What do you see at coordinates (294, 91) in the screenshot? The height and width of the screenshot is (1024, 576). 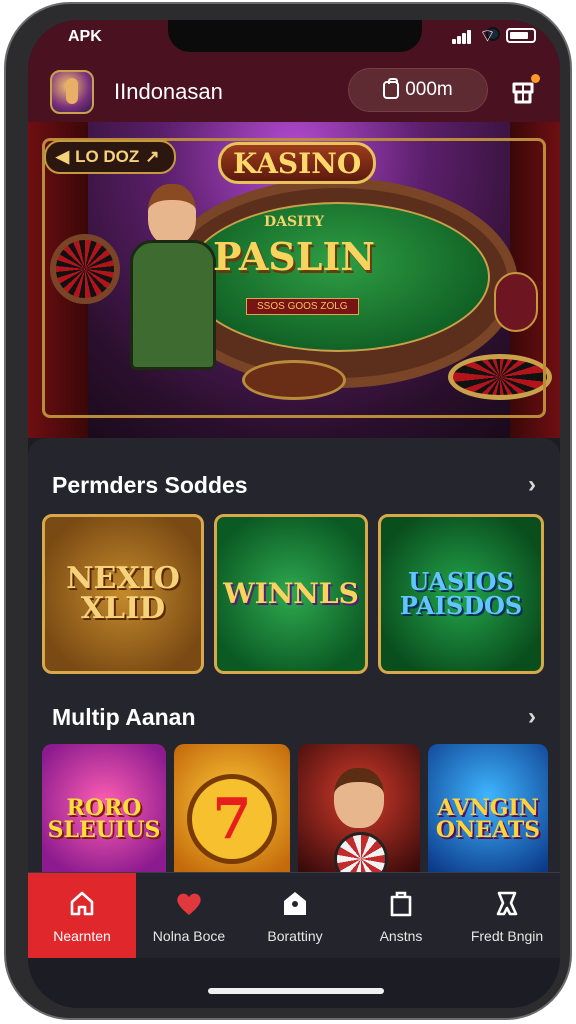 I see `app-header: IIndonasan 000m` at bounding box center [294, 91].